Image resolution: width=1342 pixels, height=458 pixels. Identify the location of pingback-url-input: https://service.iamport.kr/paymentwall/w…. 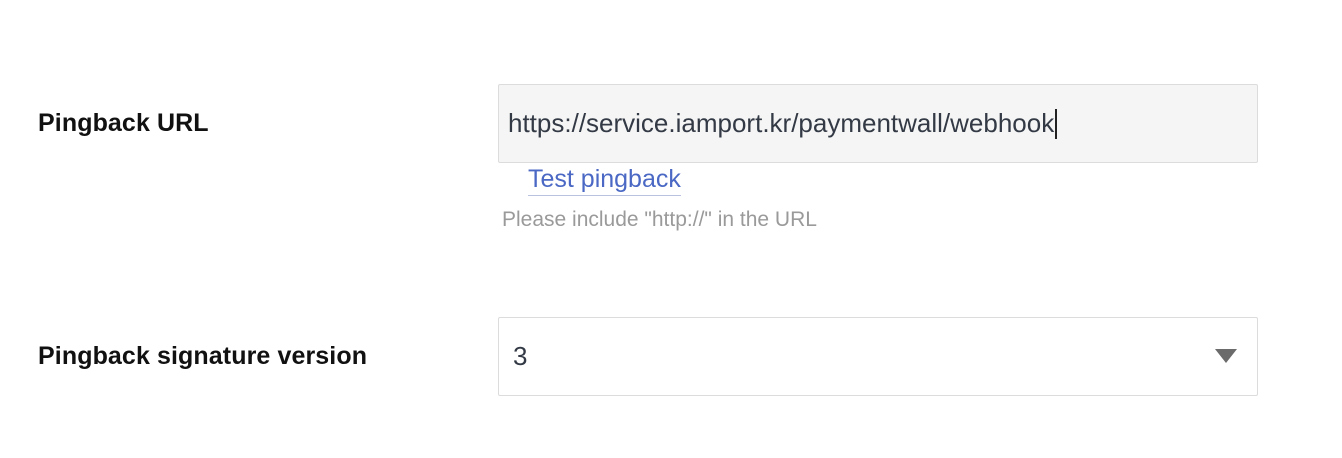
(878, 123).